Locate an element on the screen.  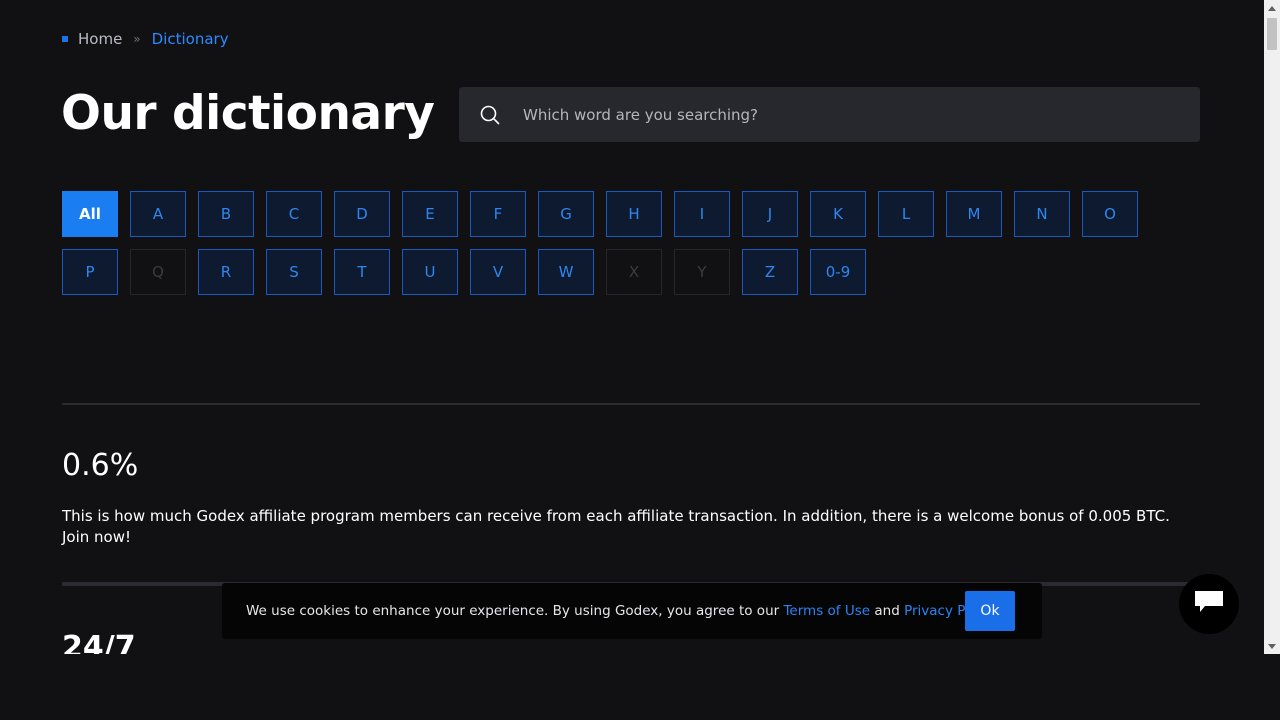
letter-filter-z: Z is located at coordinates (770, 272).